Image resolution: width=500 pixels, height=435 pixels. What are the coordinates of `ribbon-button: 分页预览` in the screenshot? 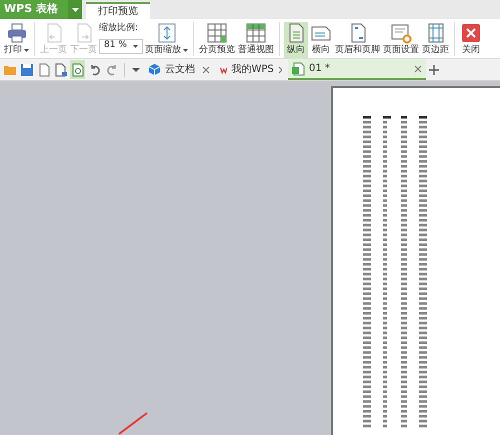 It's located at (217, 40).